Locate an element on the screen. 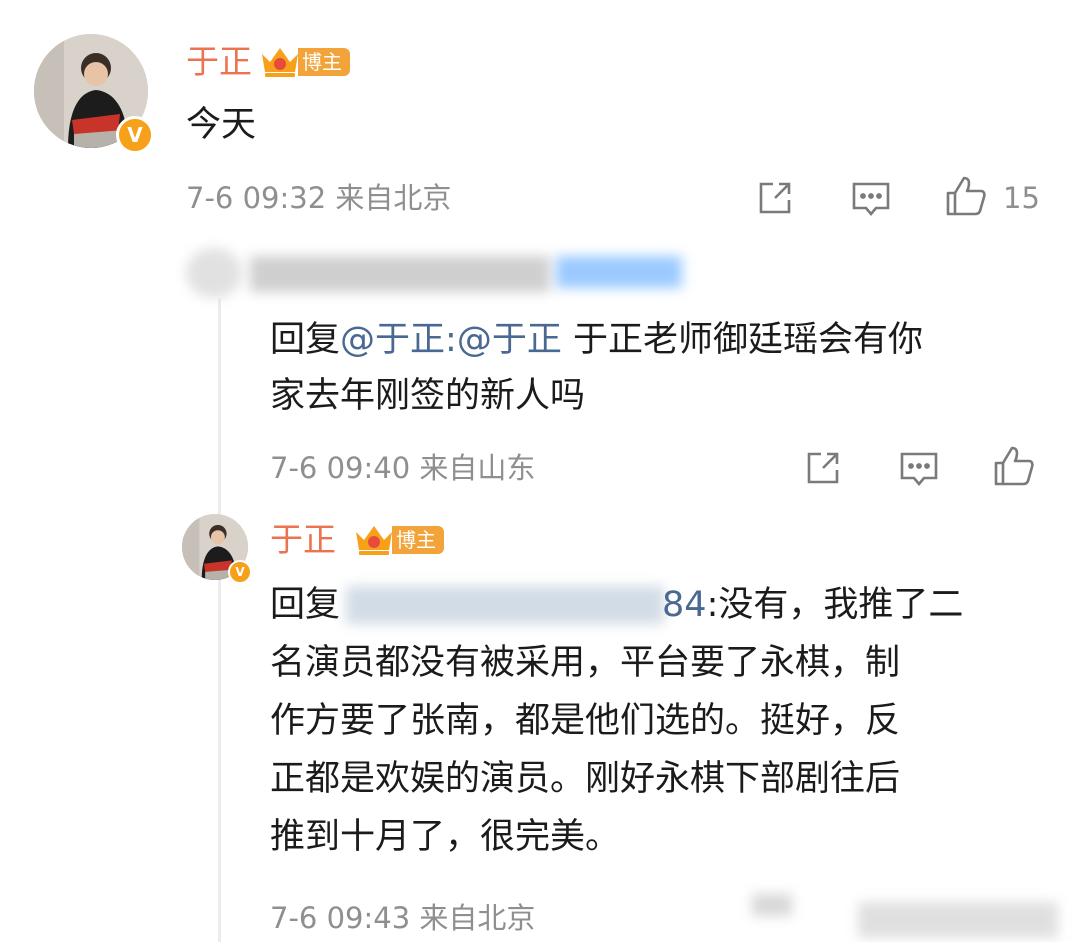 The image size is (1076, 942). reply1-avatar-blurred is located at coordinates (214, 273).